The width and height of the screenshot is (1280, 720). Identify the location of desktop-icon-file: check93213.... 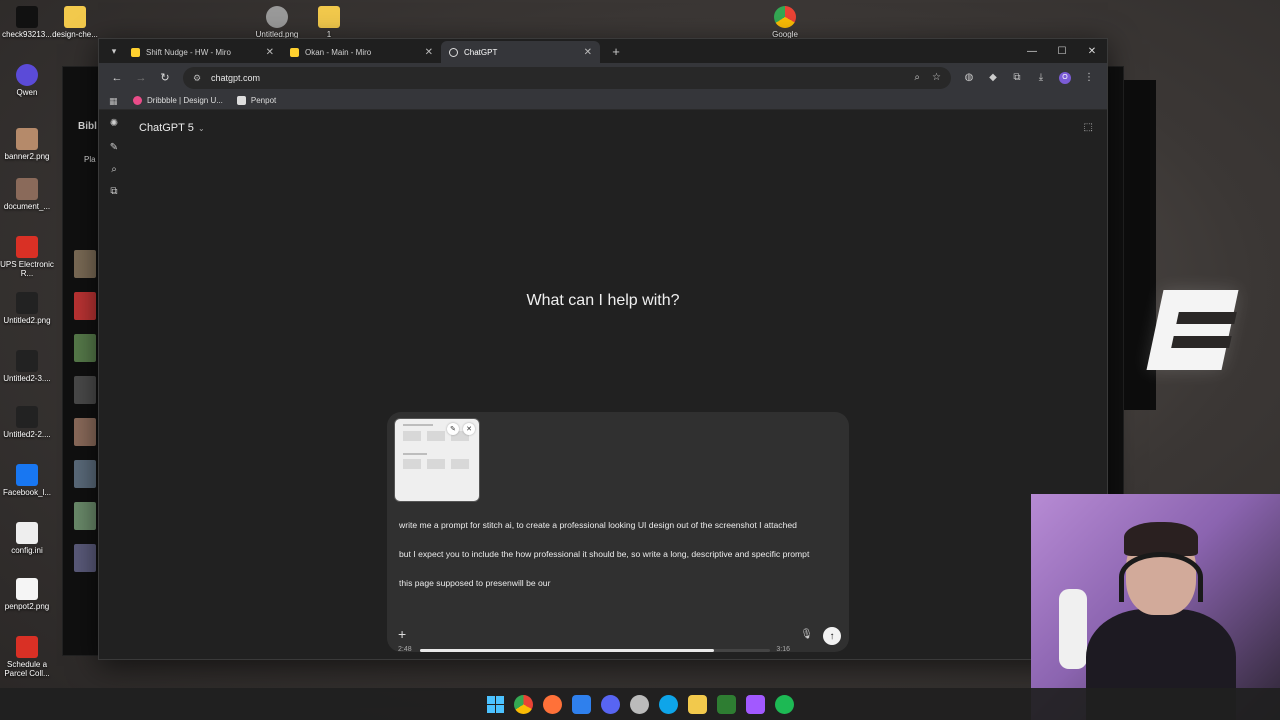
(27, 23).